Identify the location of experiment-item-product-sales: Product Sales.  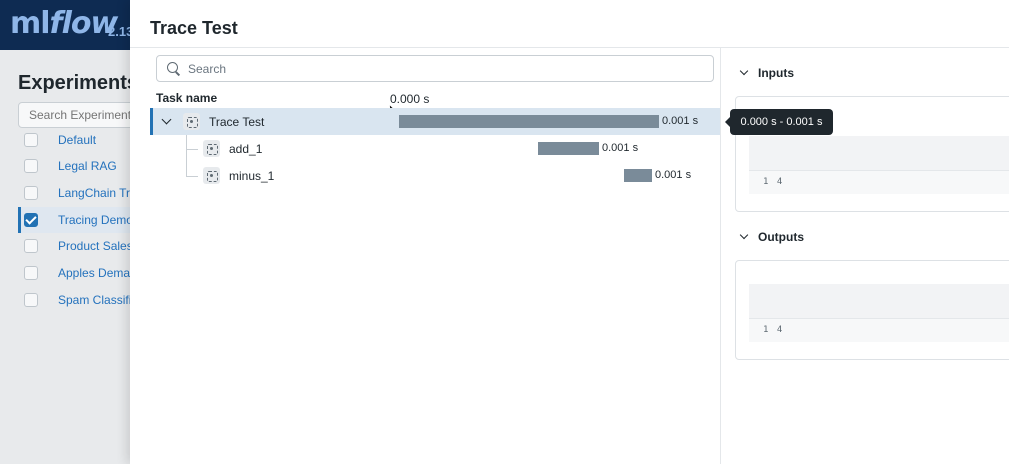
(83, 246).